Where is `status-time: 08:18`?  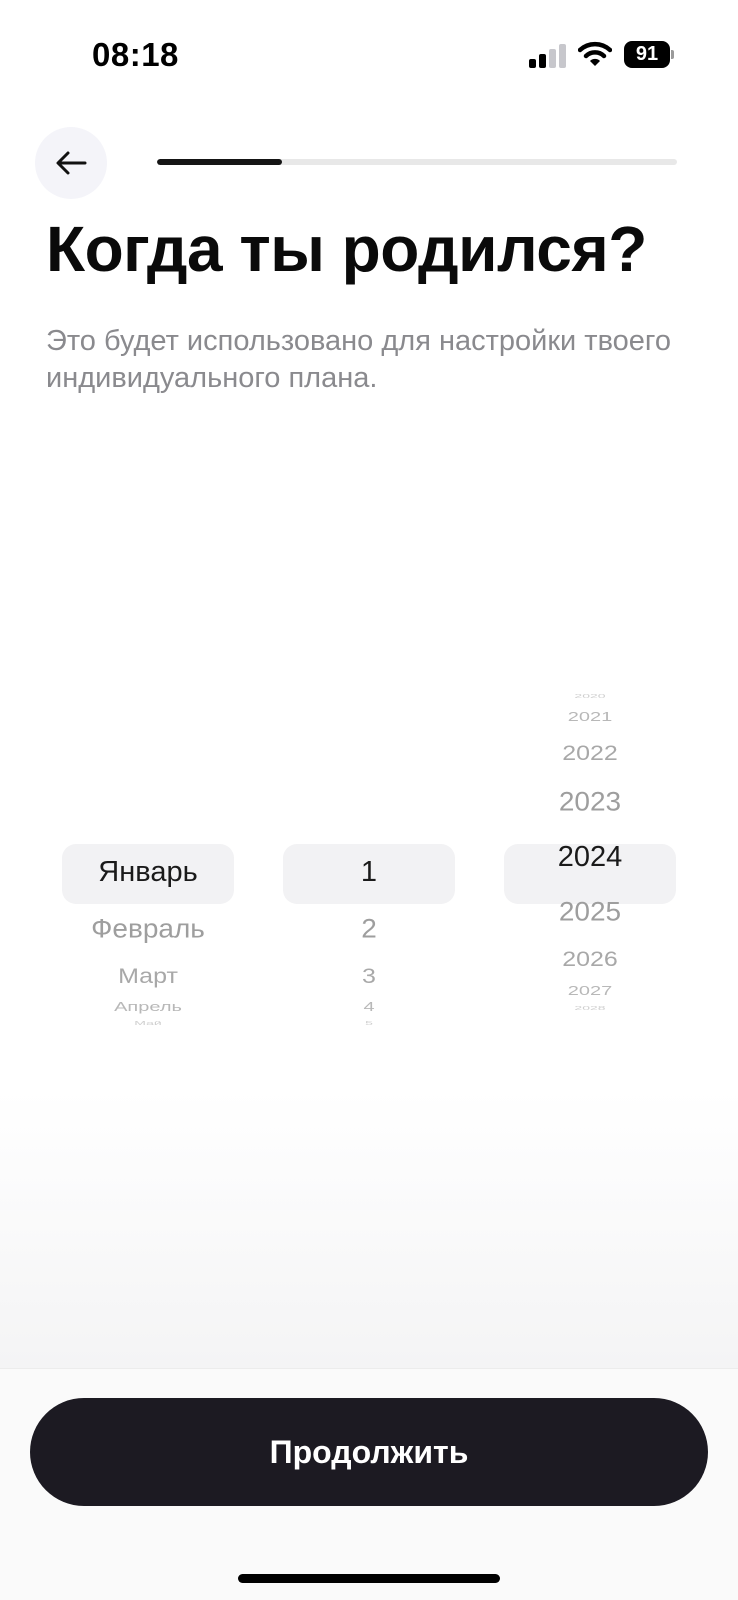 status-time: 08:18 is located at coordinates (135, 54).